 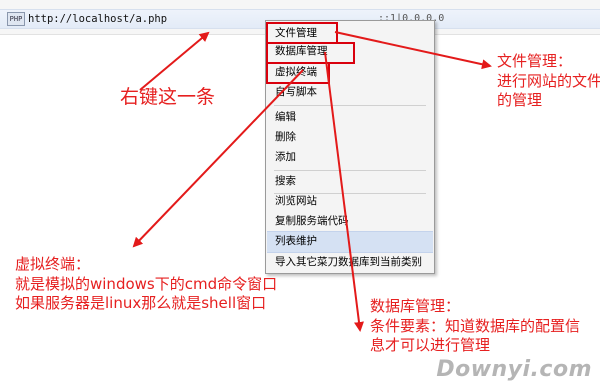 I want to click on annotation-file-mgmt: 文件管理： 进行网站的文件 的管理, so click(x=548, y=80).